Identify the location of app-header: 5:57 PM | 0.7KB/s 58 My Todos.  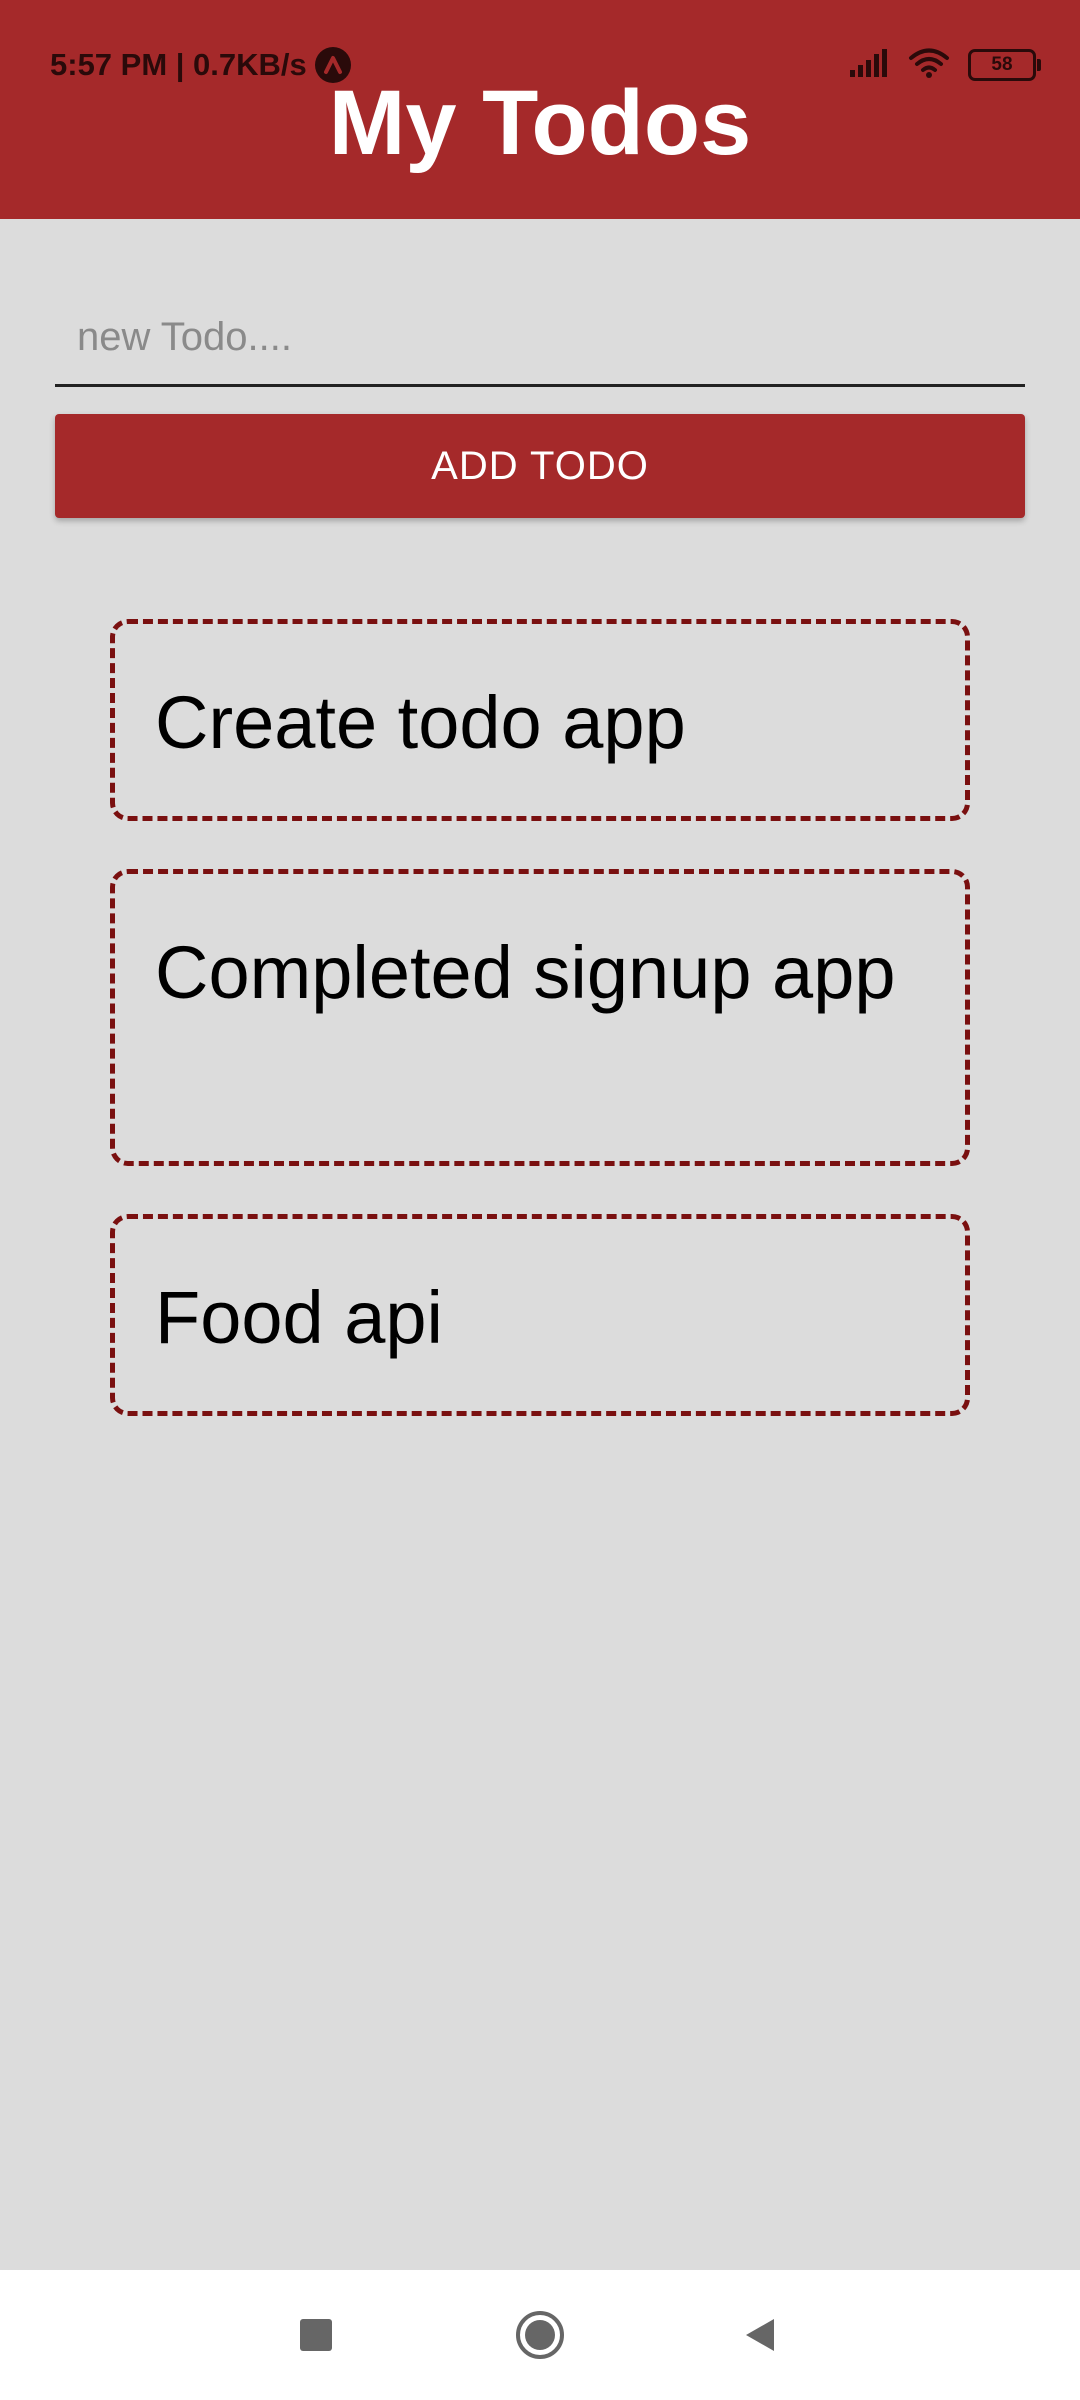
(540, 109).